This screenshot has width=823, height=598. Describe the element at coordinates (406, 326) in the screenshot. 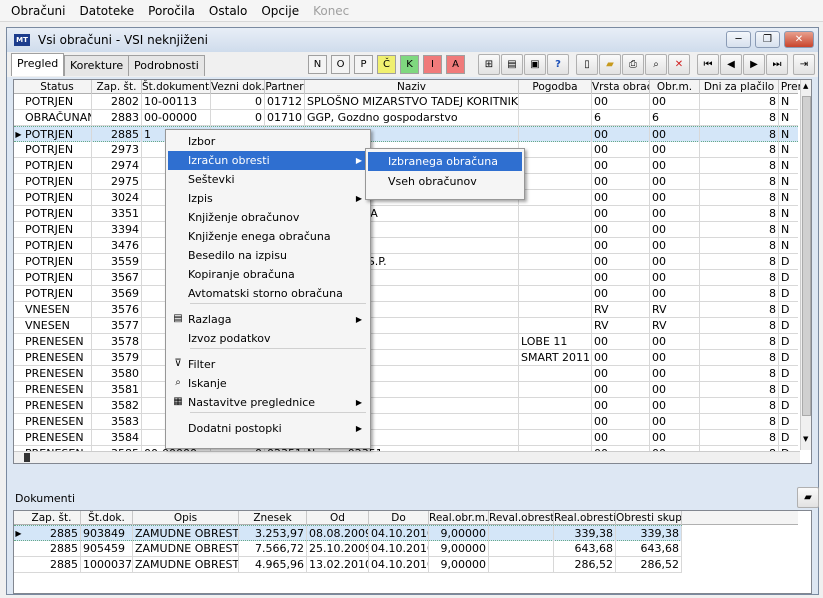

I see `table-row: VNESEN 3577 RV RV 8 D` at that location.